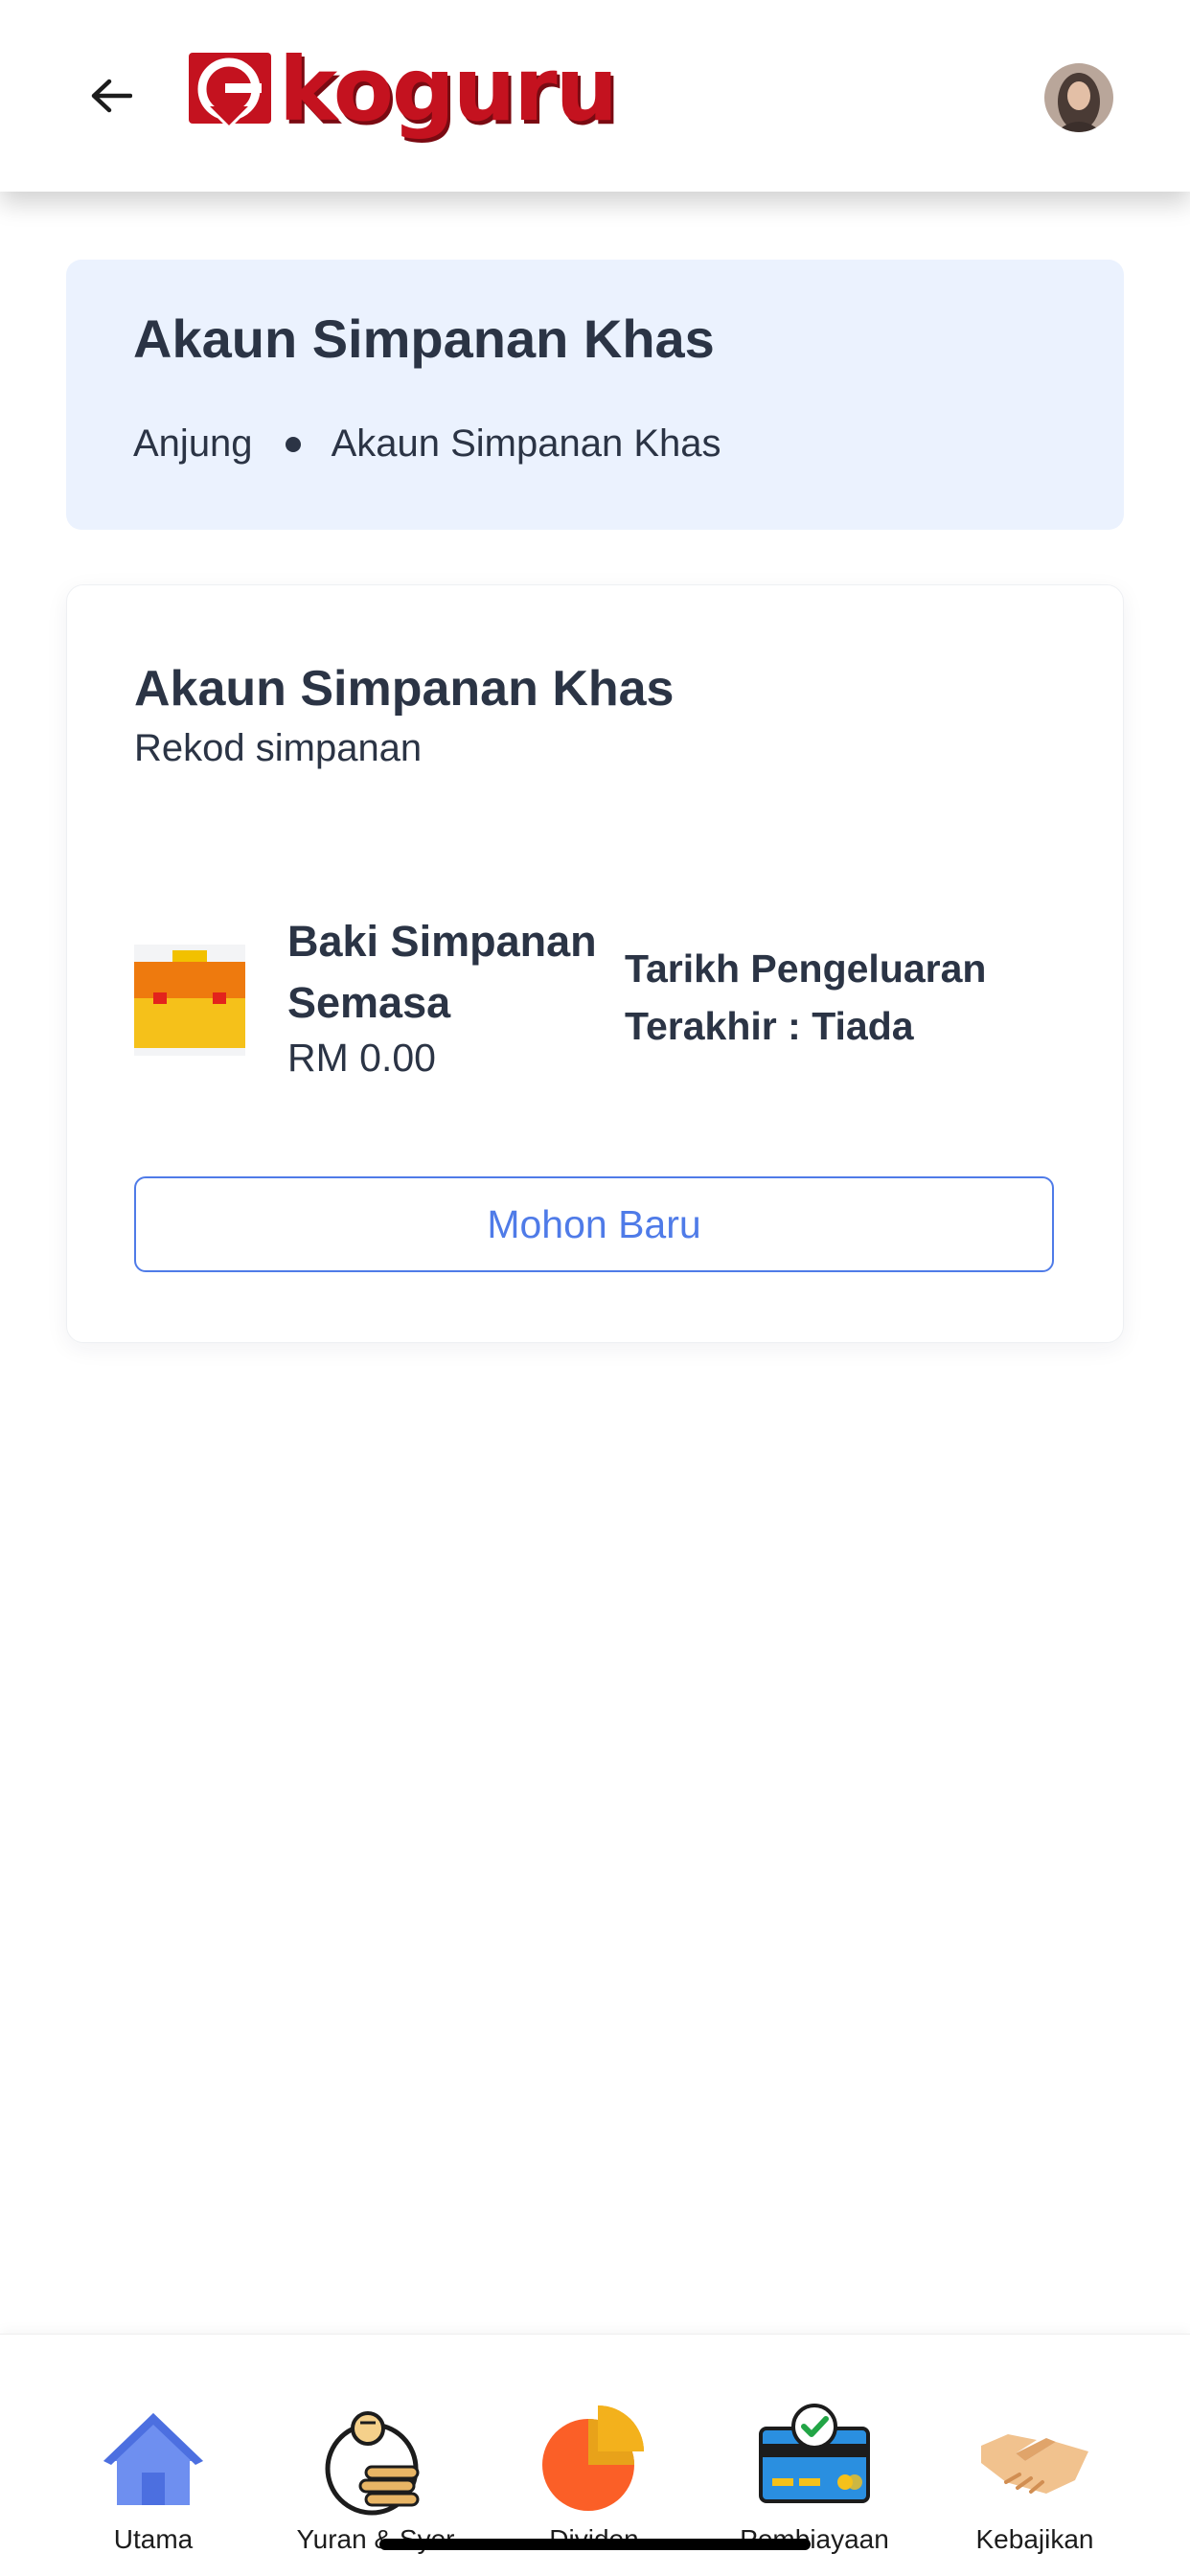 This screenshot has height=2576, width=1190. I want to click on card-subtitle: Rekod simpanan, so click(279, 748).